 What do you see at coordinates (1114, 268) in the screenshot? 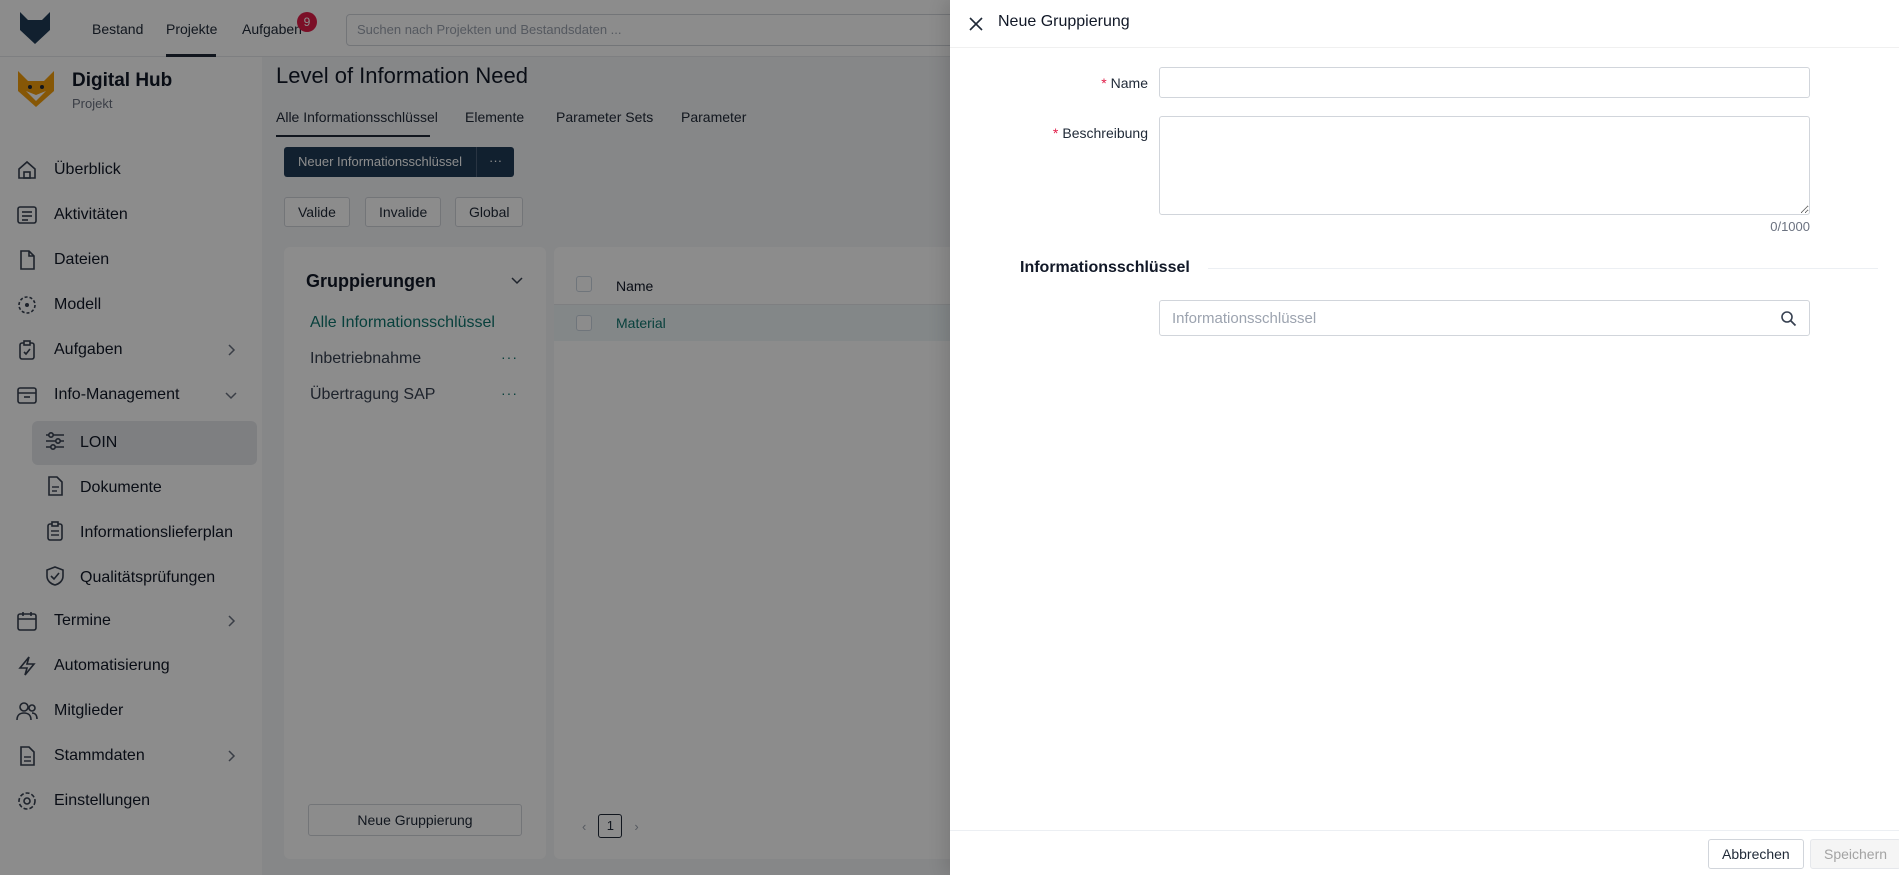
I see `section-title-information-keys: Informationsschlüssel` at bounding box center [1114, 268].